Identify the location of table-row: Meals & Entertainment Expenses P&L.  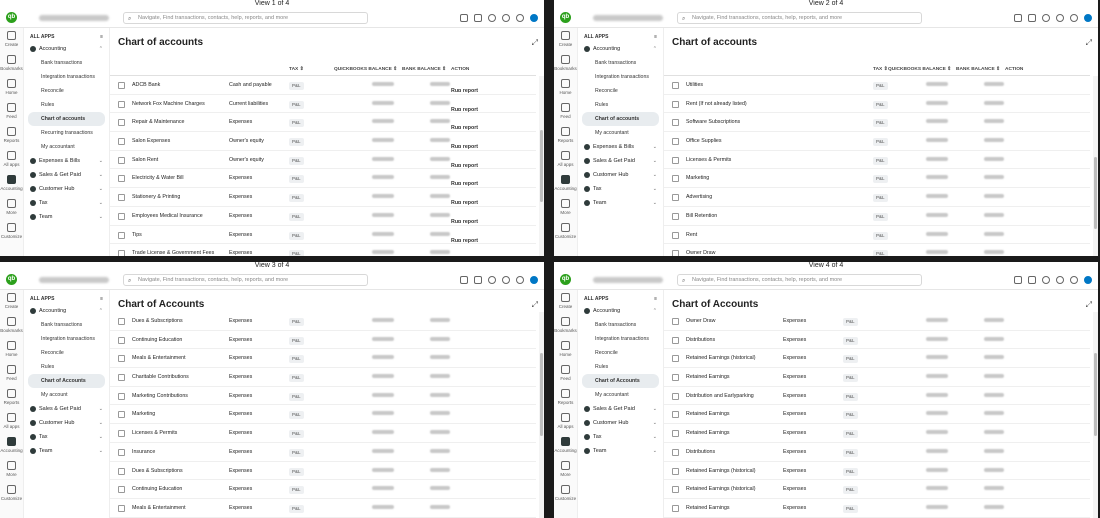
(323, 508).